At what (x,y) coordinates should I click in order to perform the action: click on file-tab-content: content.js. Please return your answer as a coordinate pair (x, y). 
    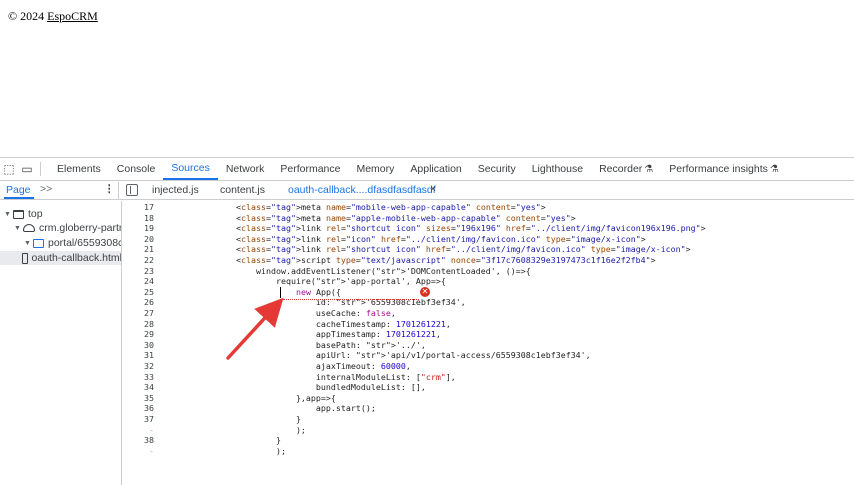
    Looking at the image, I should click on (242, 190).